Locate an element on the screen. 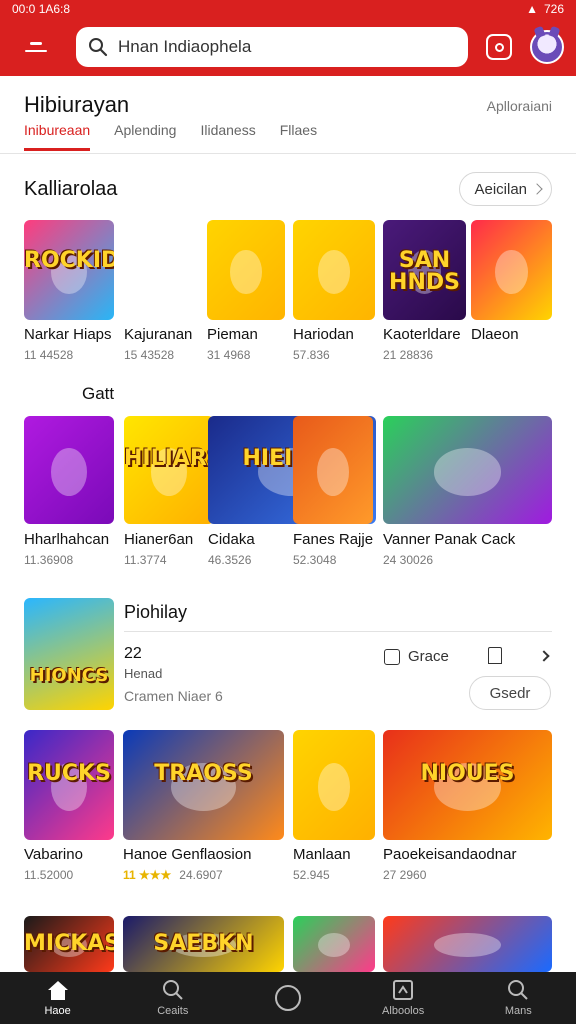 The image size is (576, 1024). tab-0: Inibureaan is located at coordinates (57, 136).